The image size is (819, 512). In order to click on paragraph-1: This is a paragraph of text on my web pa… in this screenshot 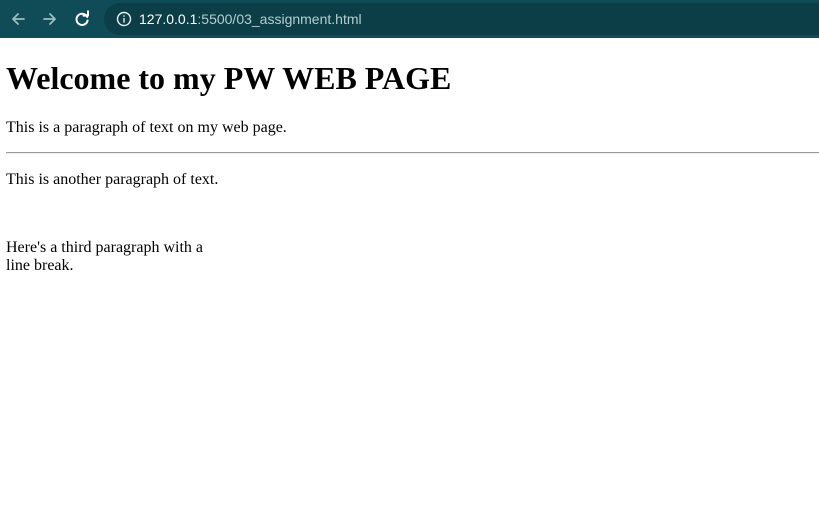, I will do `click(146, 127)`.